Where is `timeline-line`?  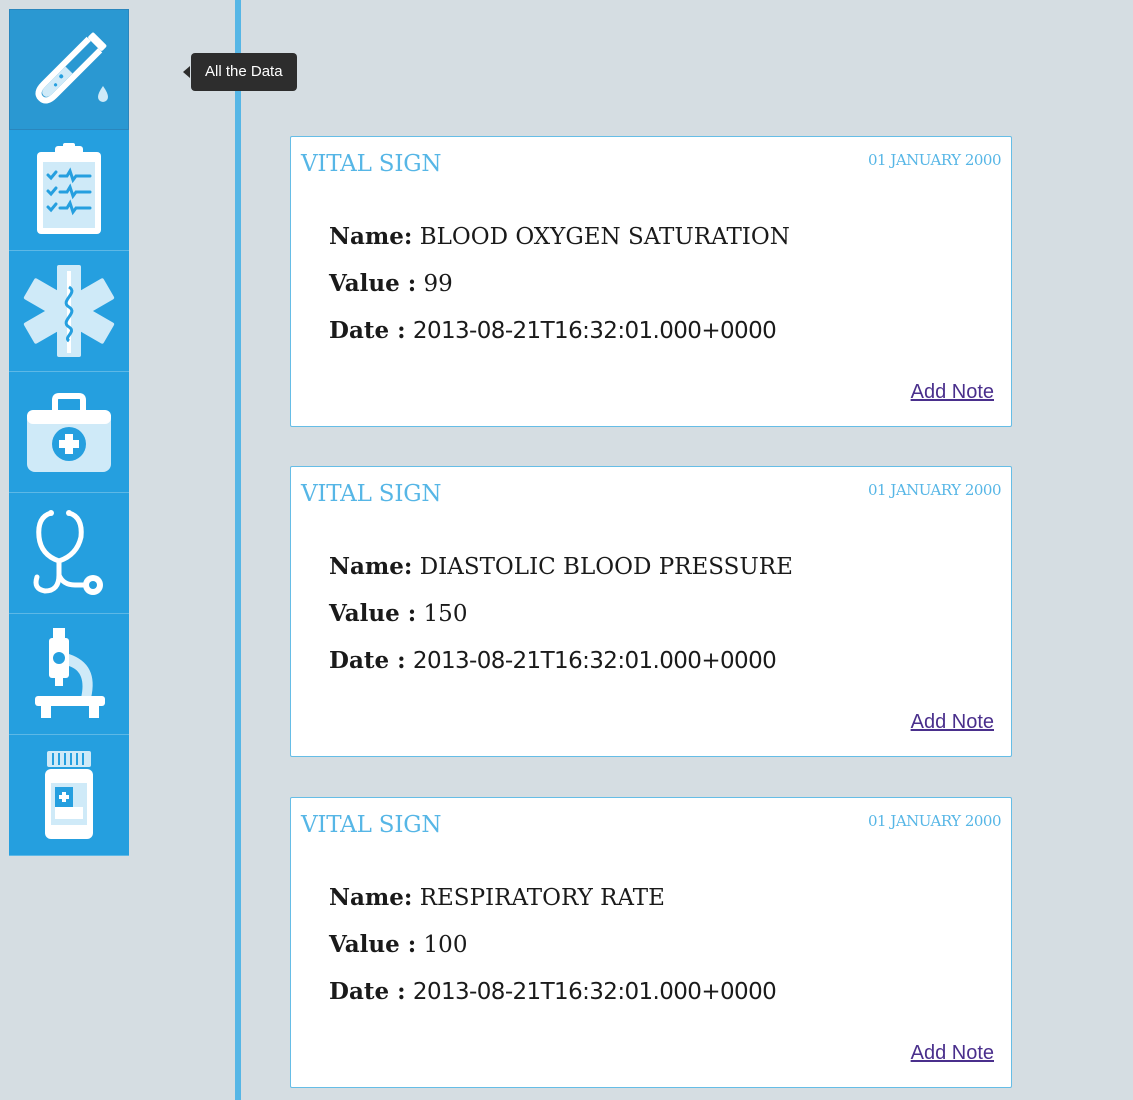 timeline-line is located at coordinates (238, 550).